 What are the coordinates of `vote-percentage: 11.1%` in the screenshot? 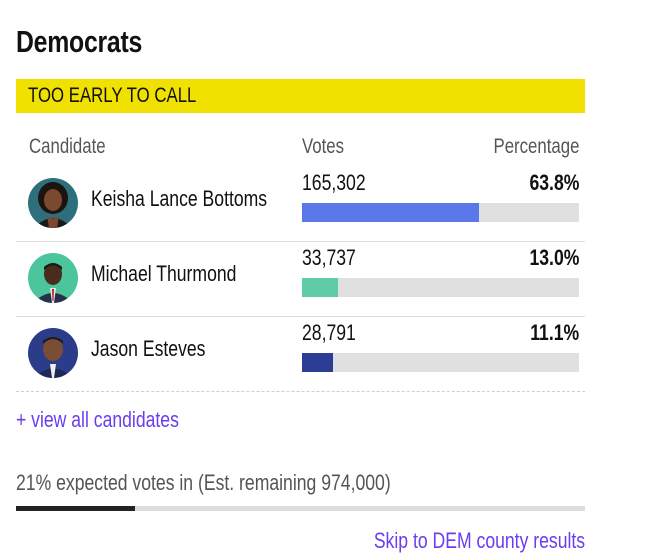 It's located at (554, 332).